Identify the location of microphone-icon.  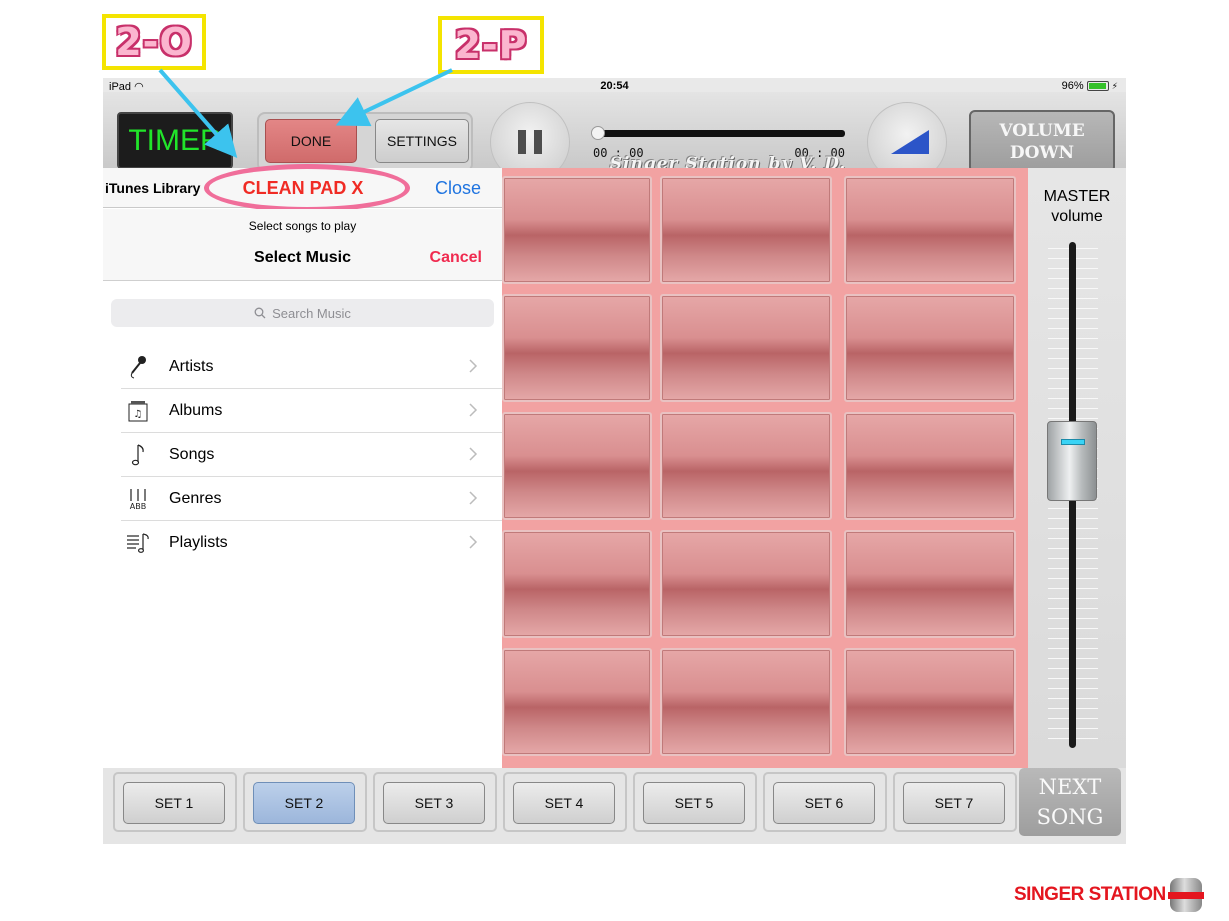
(138, 367).